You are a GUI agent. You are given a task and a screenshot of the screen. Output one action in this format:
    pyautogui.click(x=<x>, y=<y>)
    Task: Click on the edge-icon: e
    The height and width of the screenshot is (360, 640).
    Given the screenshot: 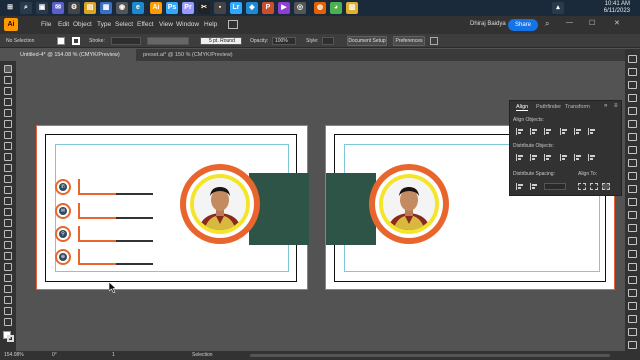 What is the action you would take?
    pyautogui.click(x=138, y=8)
    